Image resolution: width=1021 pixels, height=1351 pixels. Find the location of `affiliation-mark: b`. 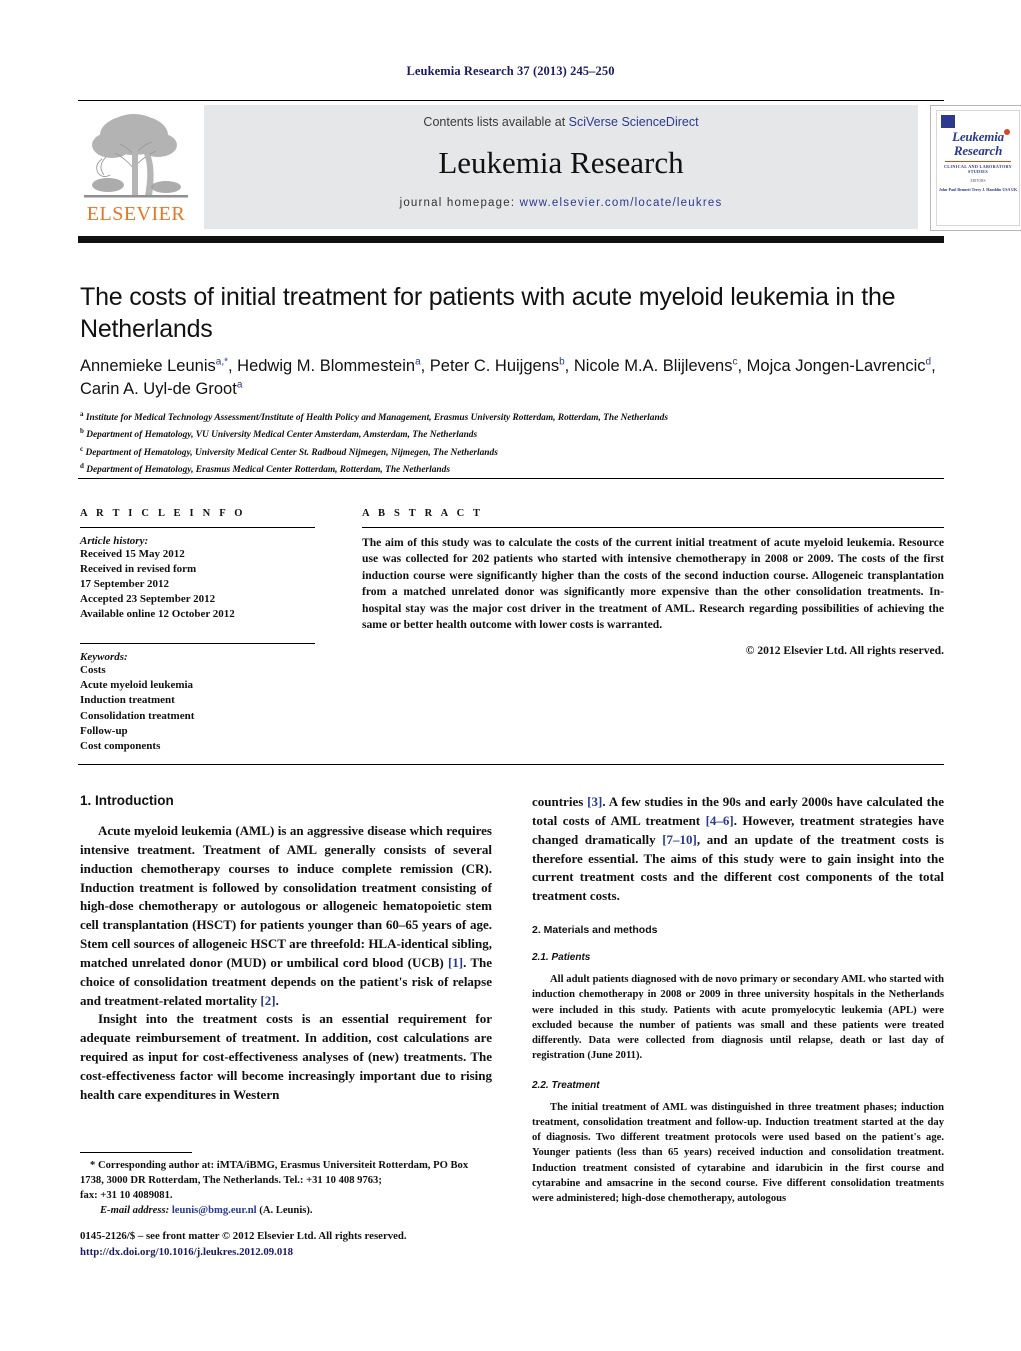

affiliation-mark: b is located at coordinates (82, 431).